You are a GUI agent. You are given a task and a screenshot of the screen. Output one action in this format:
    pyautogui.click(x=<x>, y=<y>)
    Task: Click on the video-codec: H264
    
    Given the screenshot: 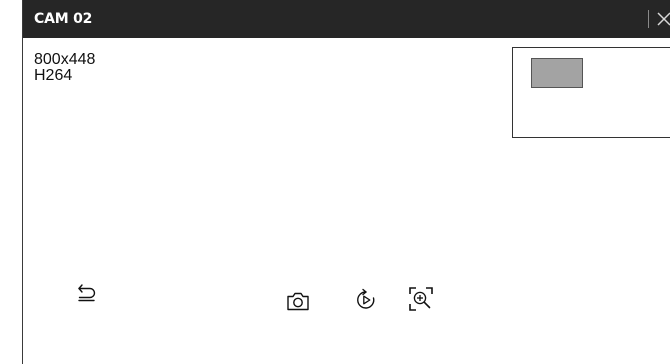 What is the action you would take?
    pyautogui.click(x=53, y=75)
    